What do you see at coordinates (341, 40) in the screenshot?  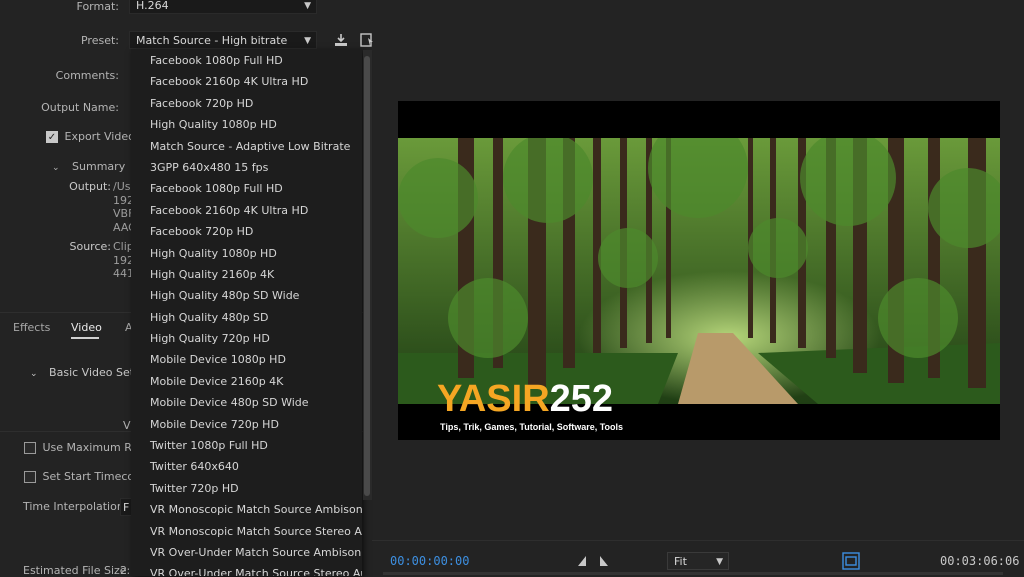 I see `import-preset-icon` at bounding box center [341, 40].